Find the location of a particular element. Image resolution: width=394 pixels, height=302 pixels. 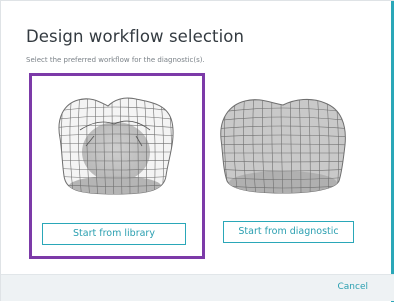

cancel-button: Cancel is located at coordinates (353, 287).